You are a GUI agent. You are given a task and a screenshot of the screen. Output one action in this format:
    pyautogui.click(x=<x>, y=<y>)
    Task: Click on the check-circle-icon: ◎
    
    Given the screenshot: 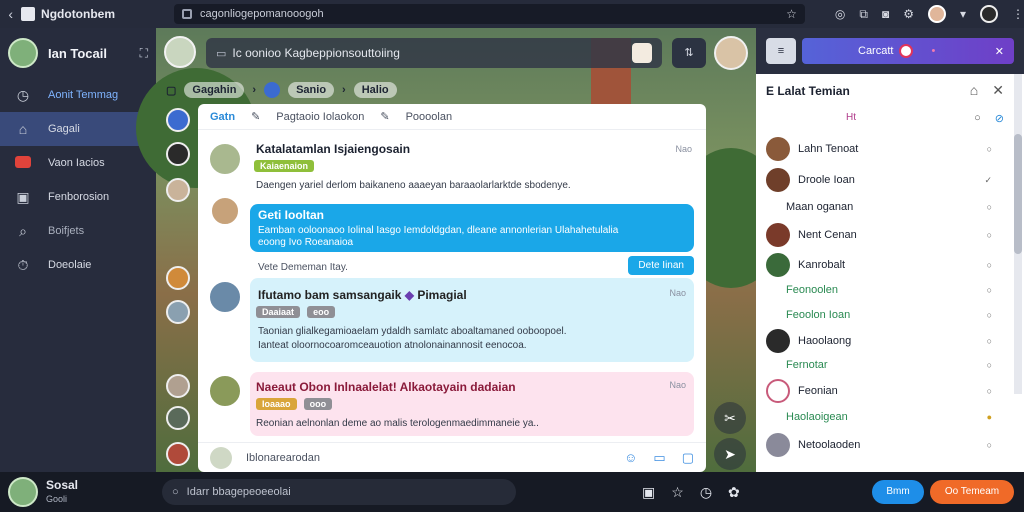 What is the action you would take?
    pyautogui.click(x=840, y=14)
    